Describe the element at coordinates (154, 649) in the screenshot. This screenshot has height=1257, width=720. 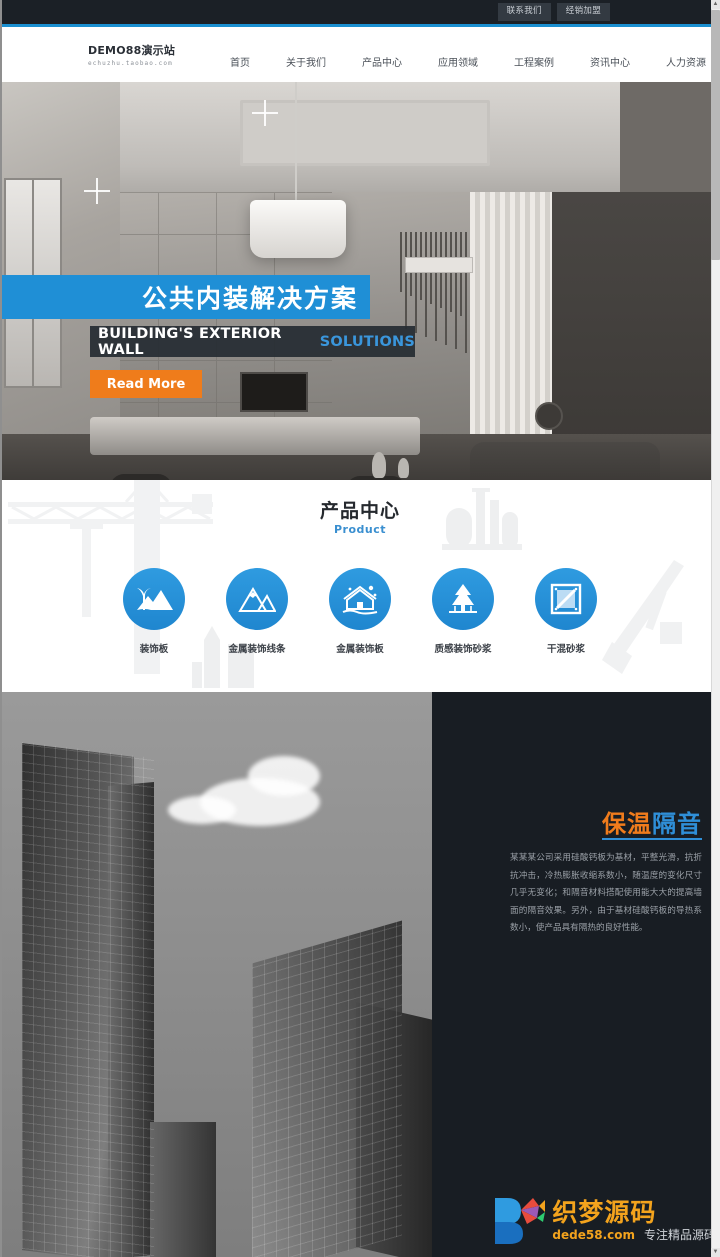
I see `product-label: 装饰板` at that location.